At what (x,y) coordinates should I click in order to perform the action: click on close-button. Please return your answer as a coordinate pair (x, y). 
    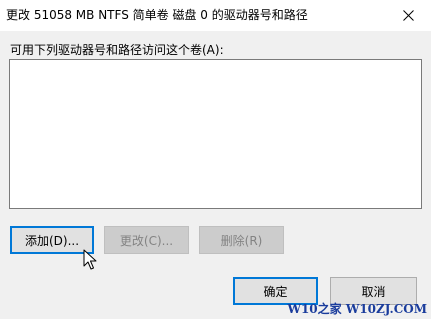
    Looking at the image, I should click on (408, 15).